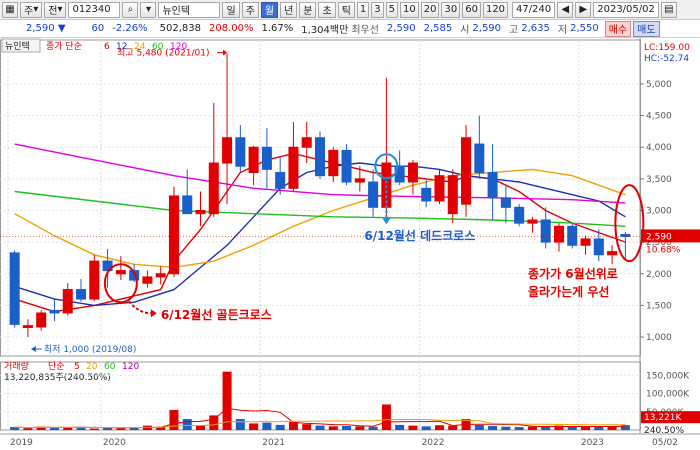  I want to click on period-tab: 월, so click(269, 9).